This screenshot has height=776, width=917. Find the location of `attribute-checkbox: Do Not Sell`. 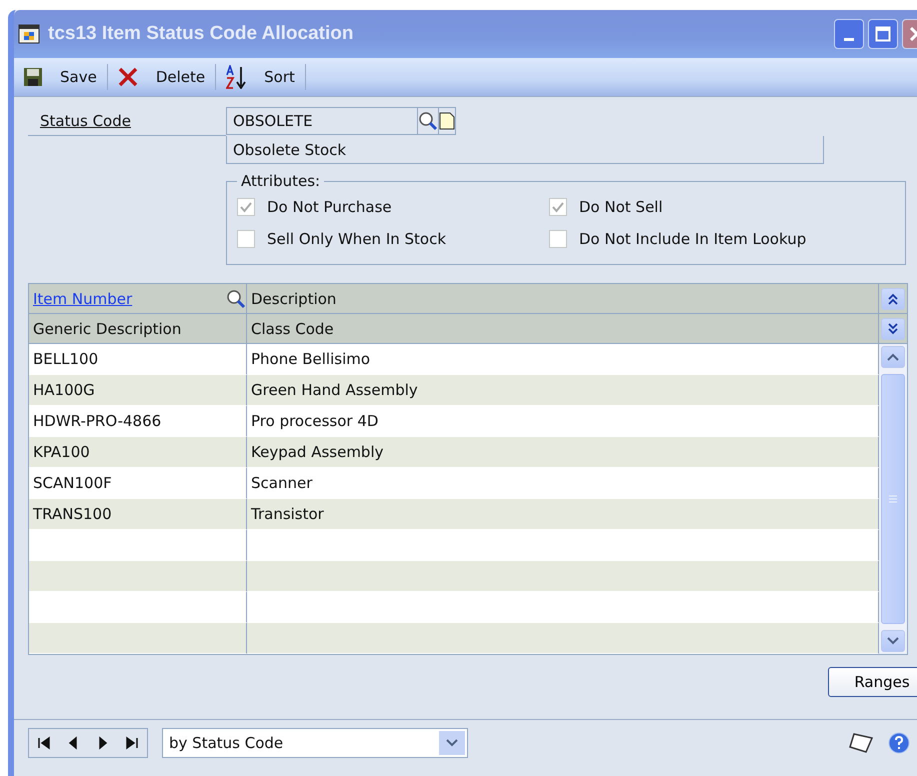

attribute-checkbox: Do Not Sell is located at coordinates (722, 207).